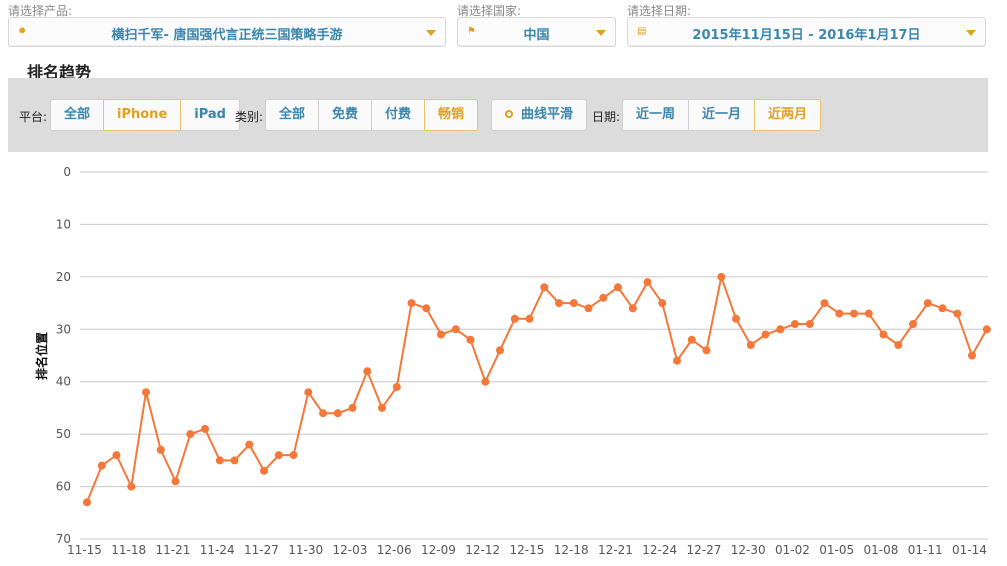 This screenshot has width=1007, height=566. What do you see at coordinates (63, 382) in the screenshot?
I see `y-tick-label: 40` at bounding box center [63, 382].